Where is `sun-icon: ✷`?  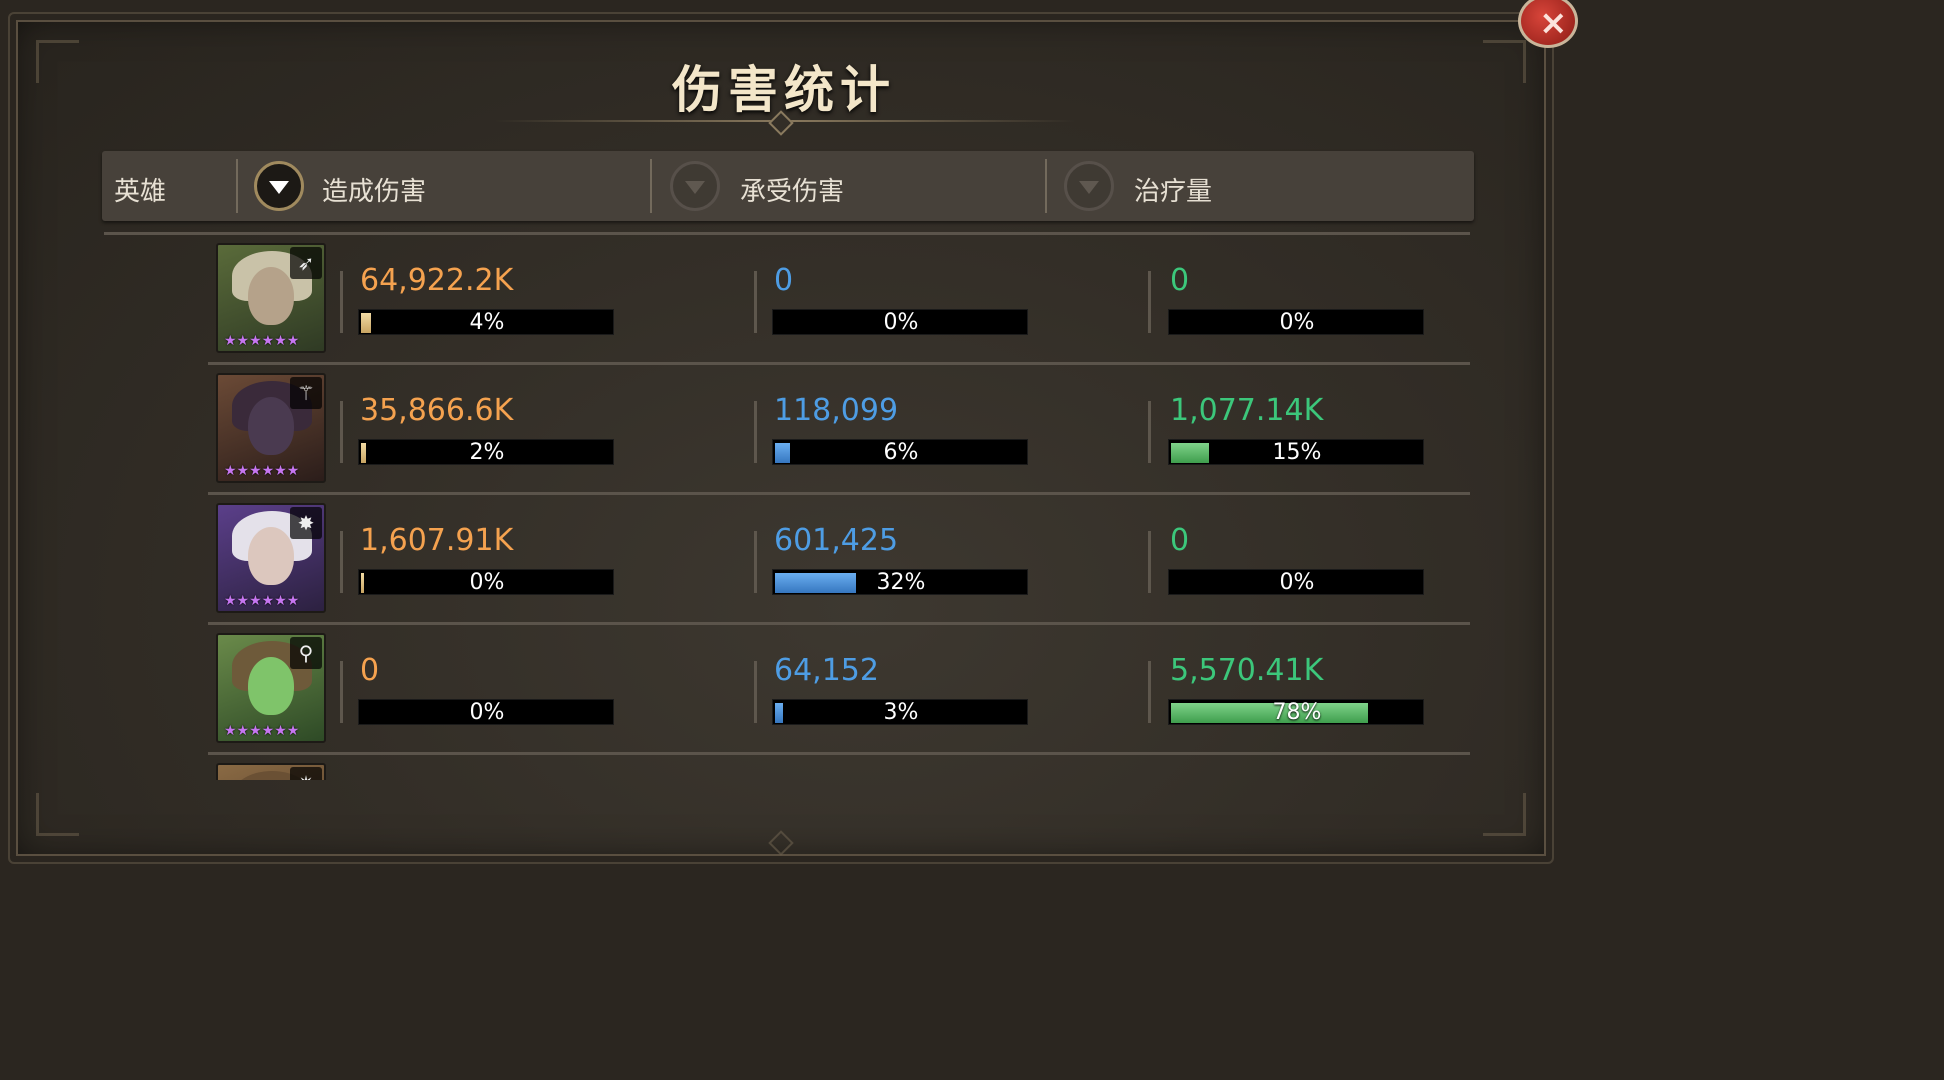
sun-icon: ✷ is located at coordinates (306, 773).